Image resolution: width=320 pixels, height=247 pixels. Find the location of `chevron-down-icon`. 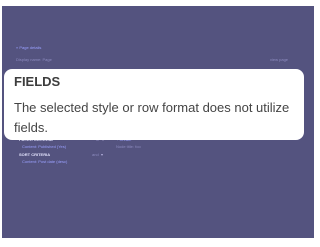

chevron-down-icon is located at coordinates (101, 154).